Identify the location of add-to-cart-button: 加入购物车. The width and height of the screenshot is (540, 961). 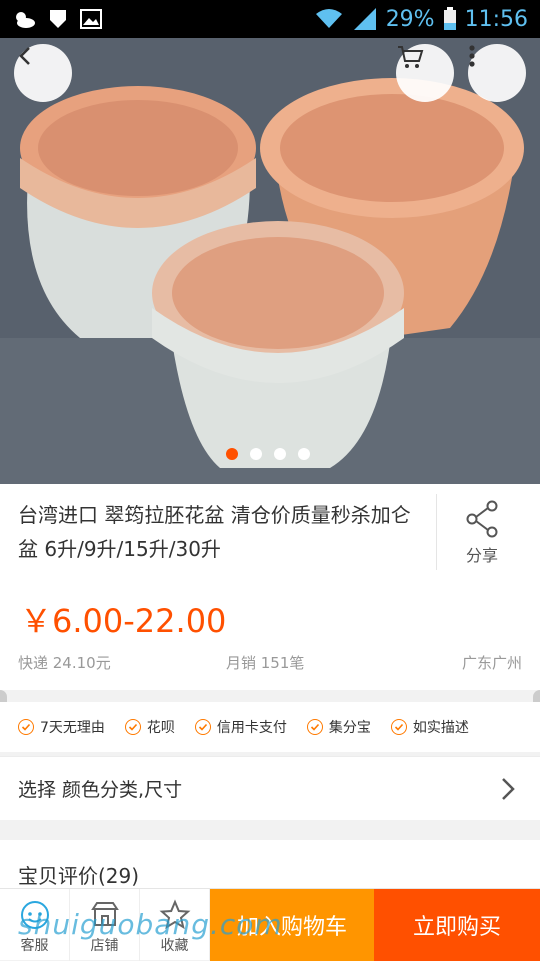
(292, 925).